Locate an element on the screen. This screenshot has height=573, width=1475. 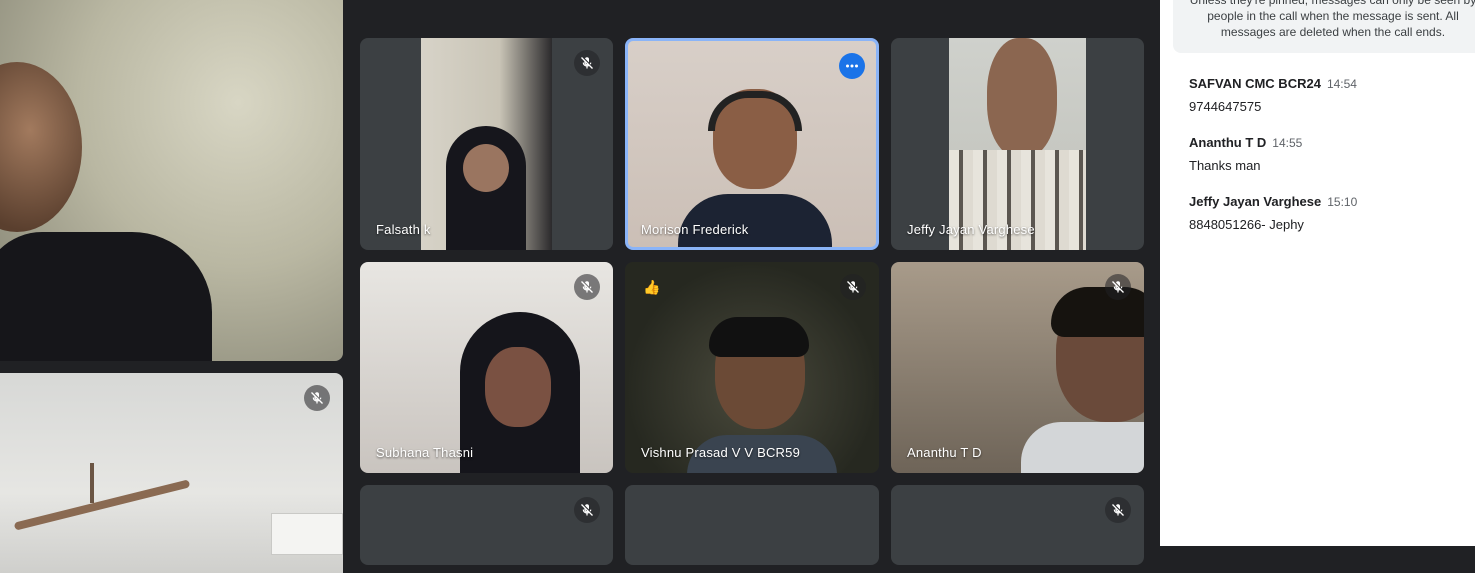
participant-tile-active-speaker: Morison Frederick is located at coordinates (752, 144).